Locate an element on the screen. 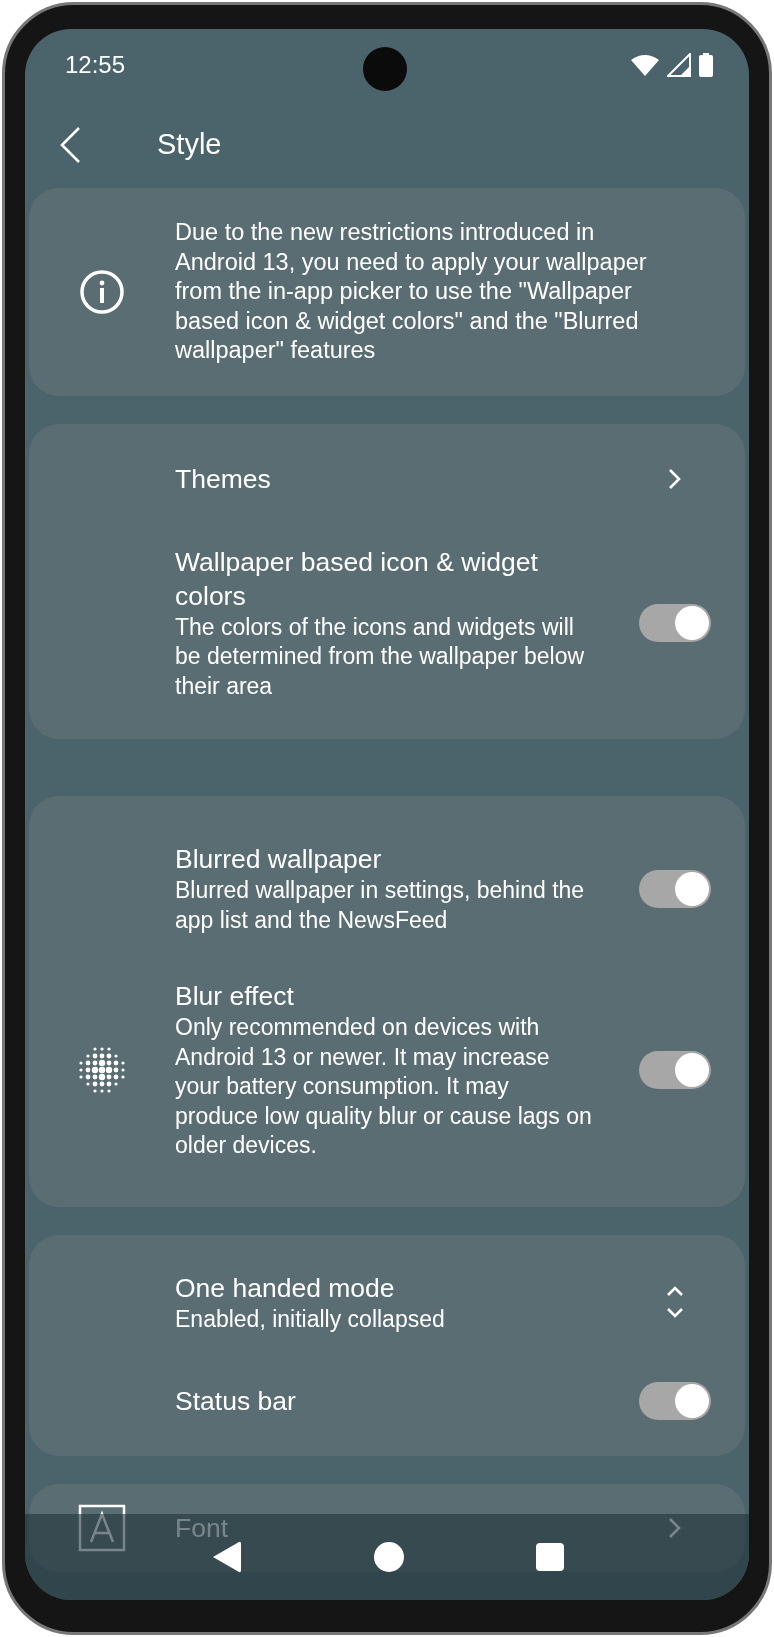 Image resolution: width=774 pixels, height=1637 pixels. setting-title: One handed mode is located at coordinates (285, 1288).